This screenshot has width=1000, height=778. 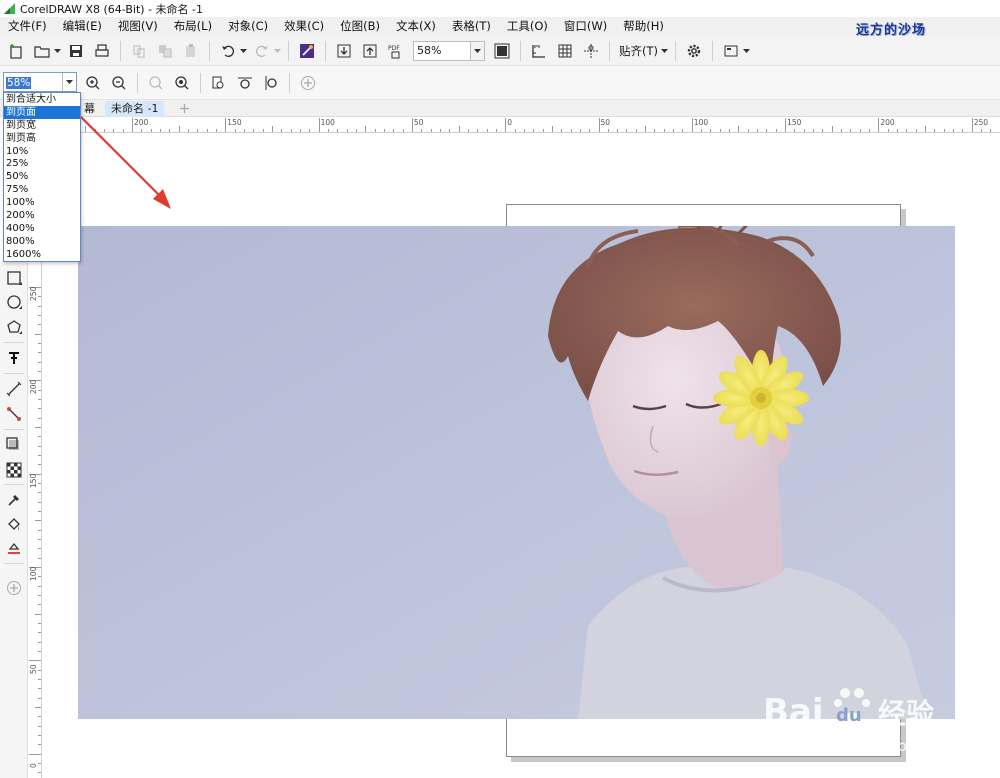 What do you see at coordinates (14, 327) in the screenshot?
I see `polygon-tool-icon` at bounding box center [14, 327].